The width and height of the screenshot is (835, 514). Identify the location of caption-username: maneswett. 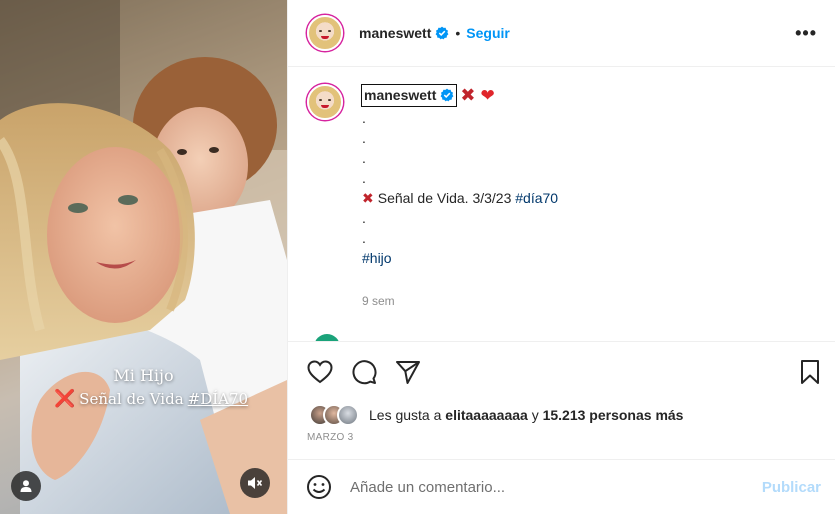
(409, 95).